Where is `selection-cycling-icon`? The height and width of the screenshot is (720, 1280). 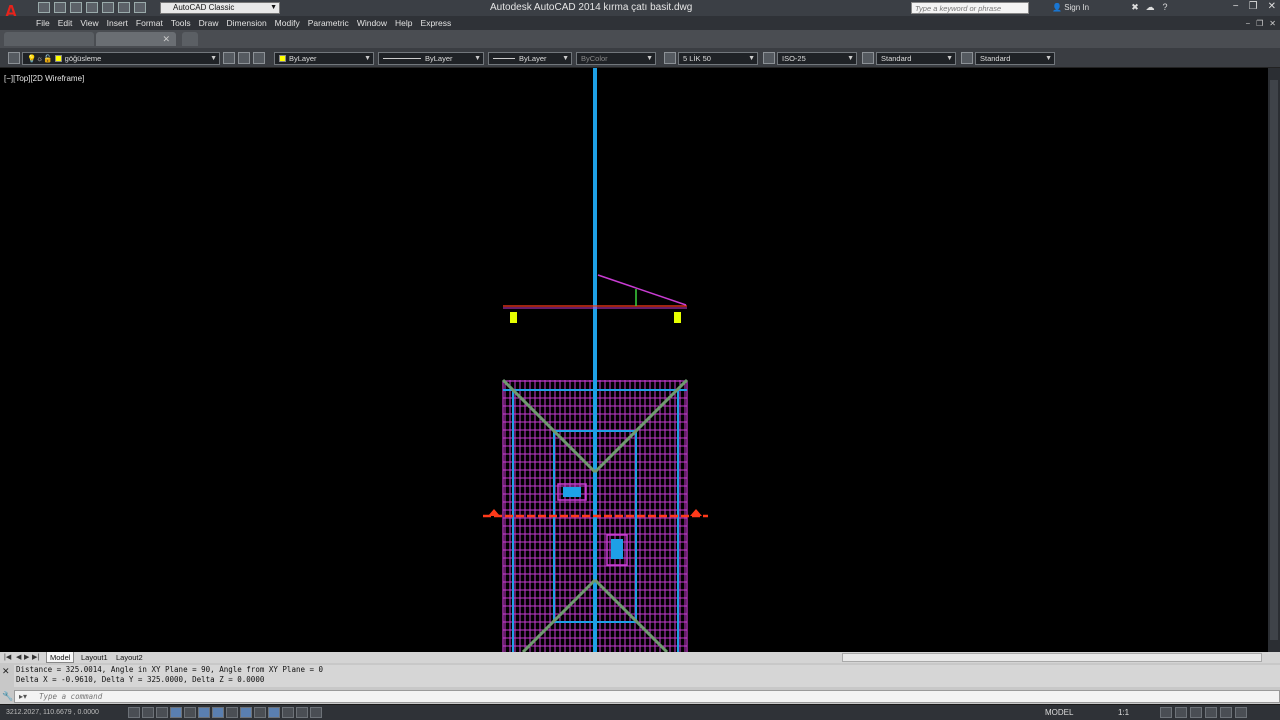
selection-cycling-icon is located at coordinates (316, 712).